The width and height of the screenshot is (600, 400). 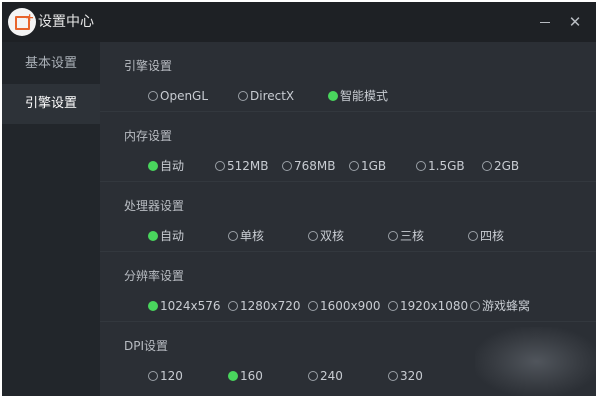 I want to click on option-cpu-auto: 自动, so click(x=166, y=236).